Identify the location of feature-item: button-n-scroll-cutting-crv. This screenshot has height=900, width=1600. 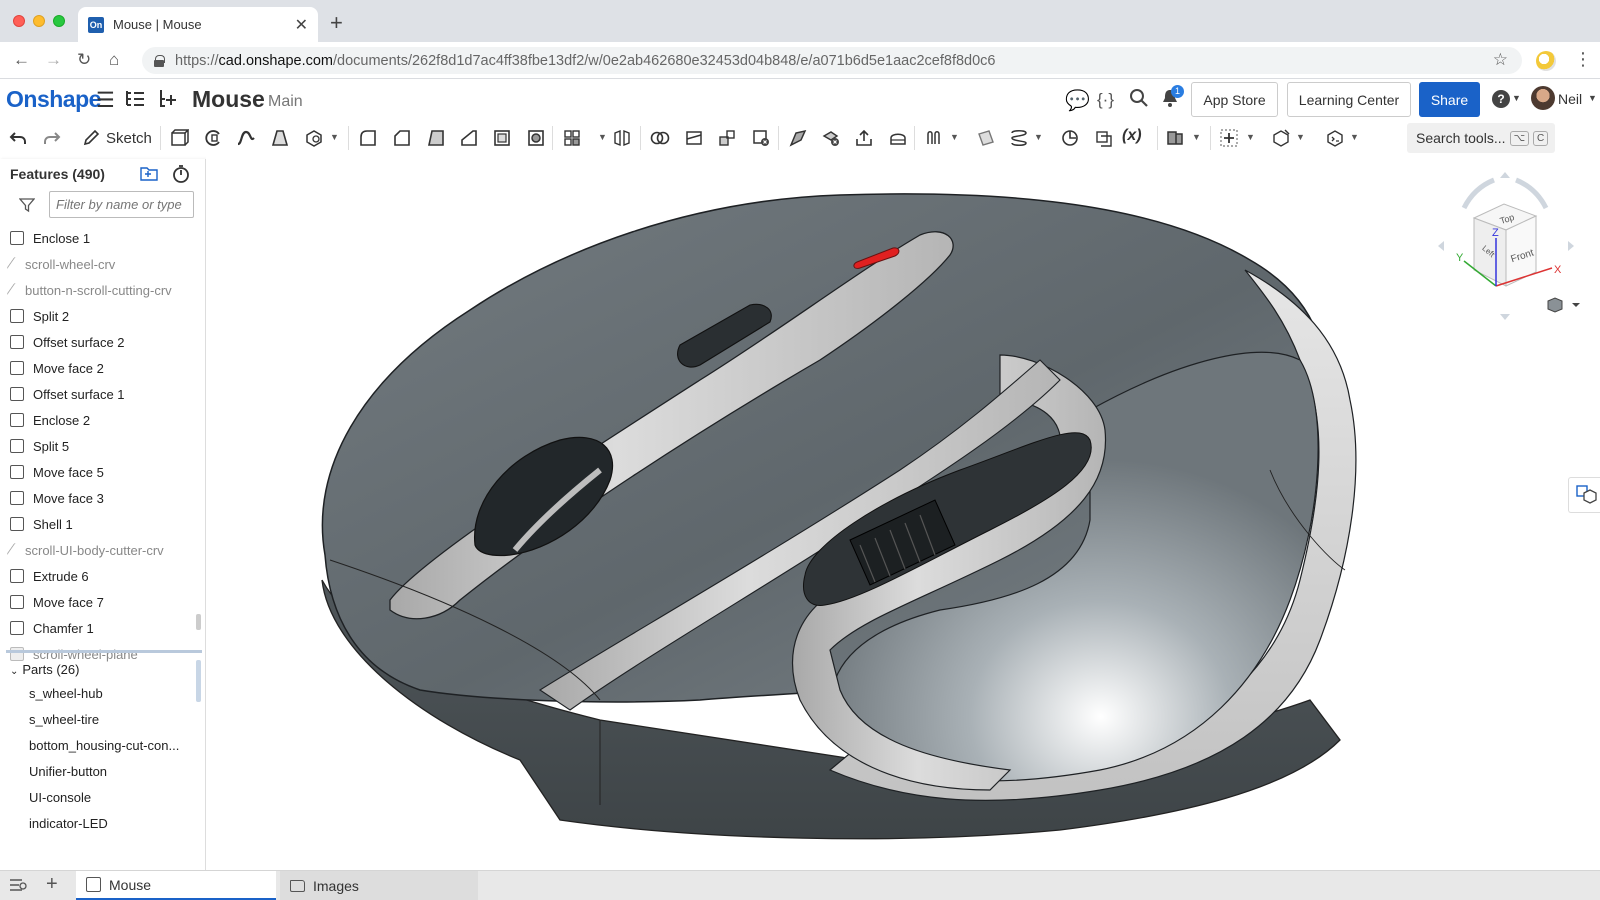
(99, 290).